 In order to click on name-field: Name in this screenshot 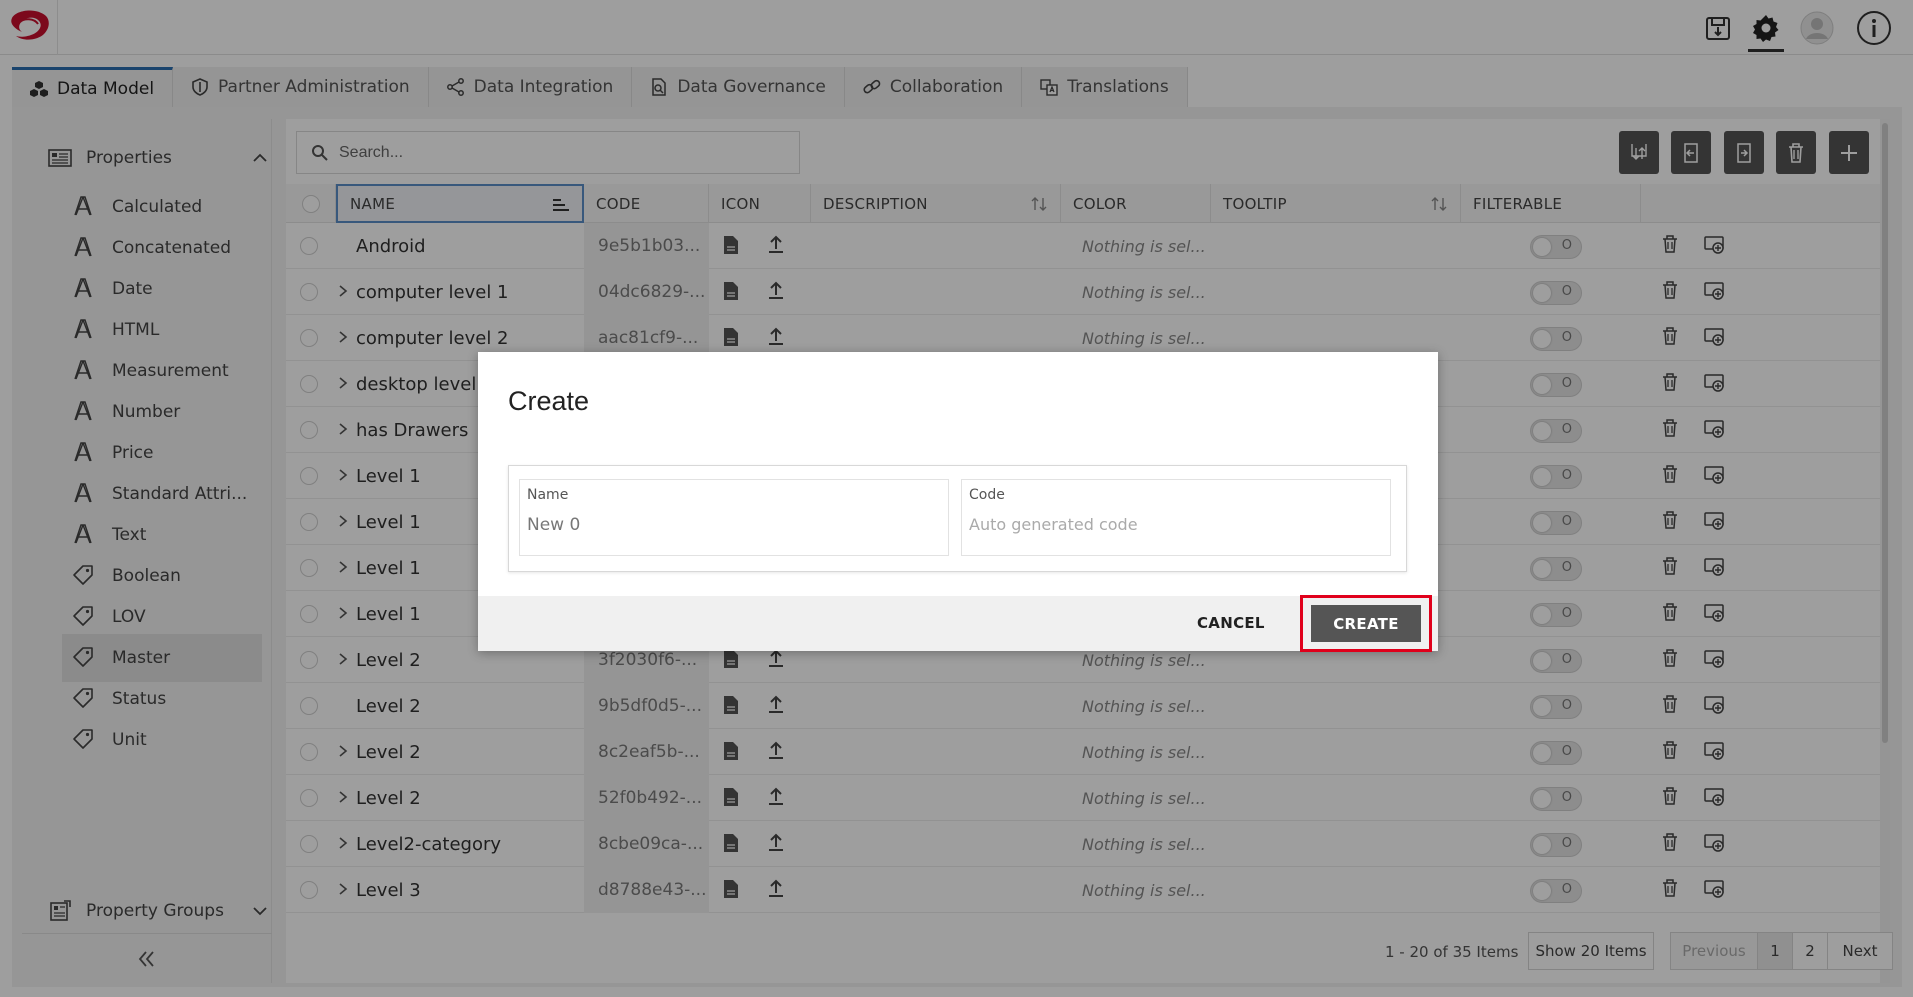, I will do `click(734, 517)`.